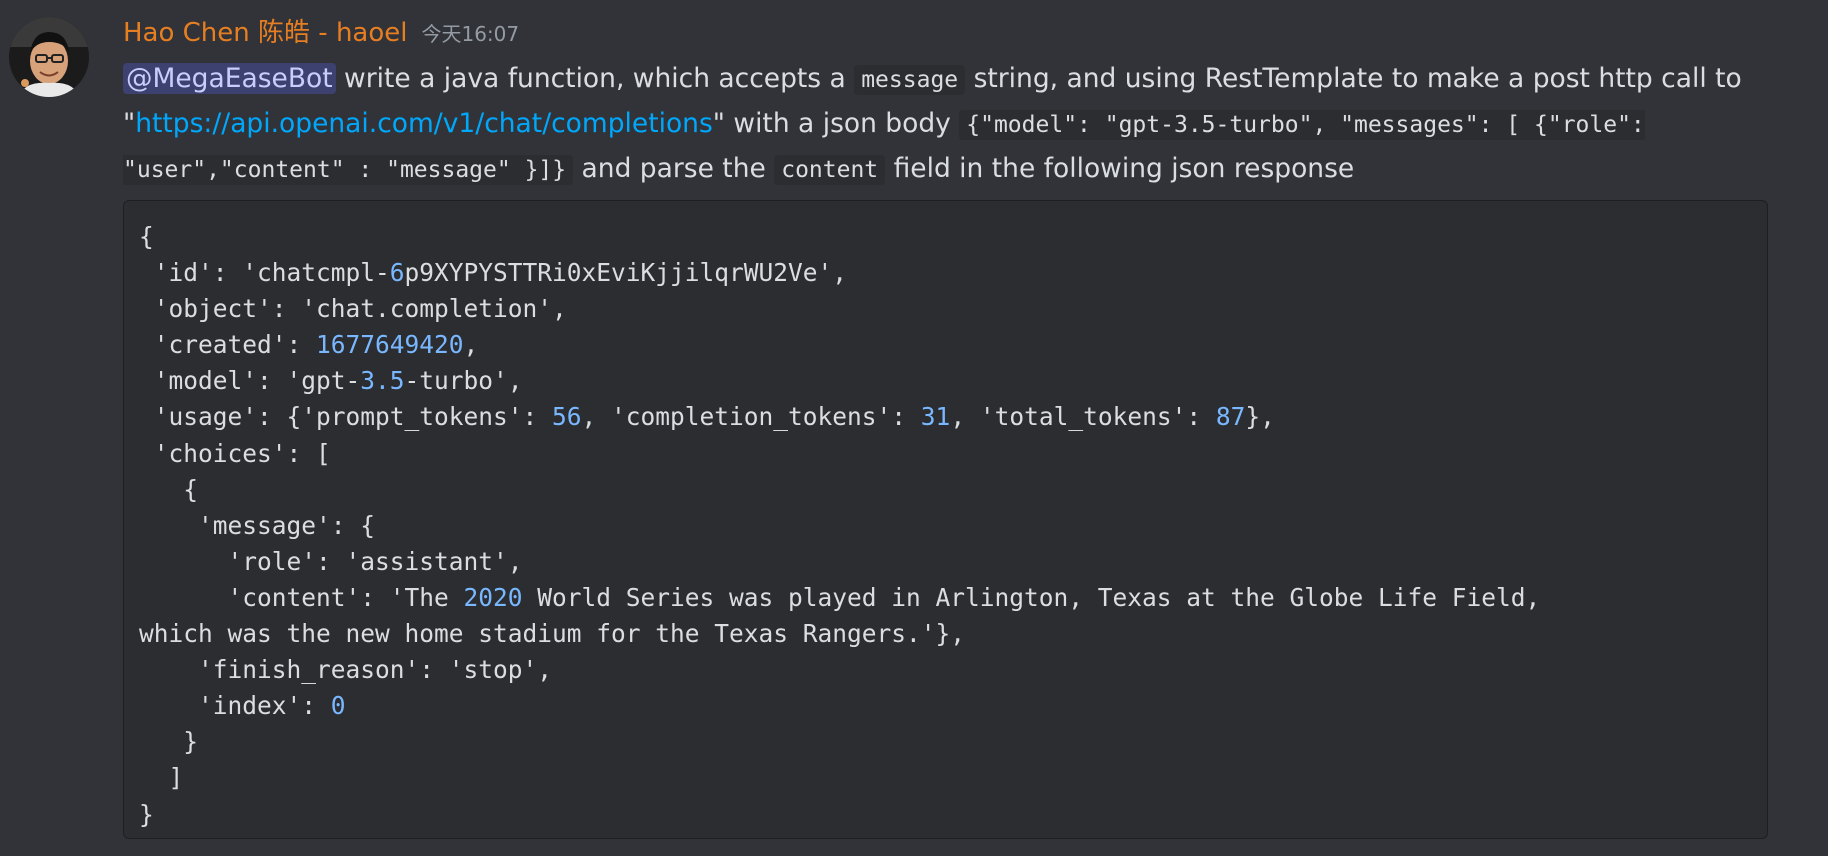  Describe the element at coordinates (346, 670) in the screenshot. I see `code-line: 'finish_reason': 'stop',` at that location.